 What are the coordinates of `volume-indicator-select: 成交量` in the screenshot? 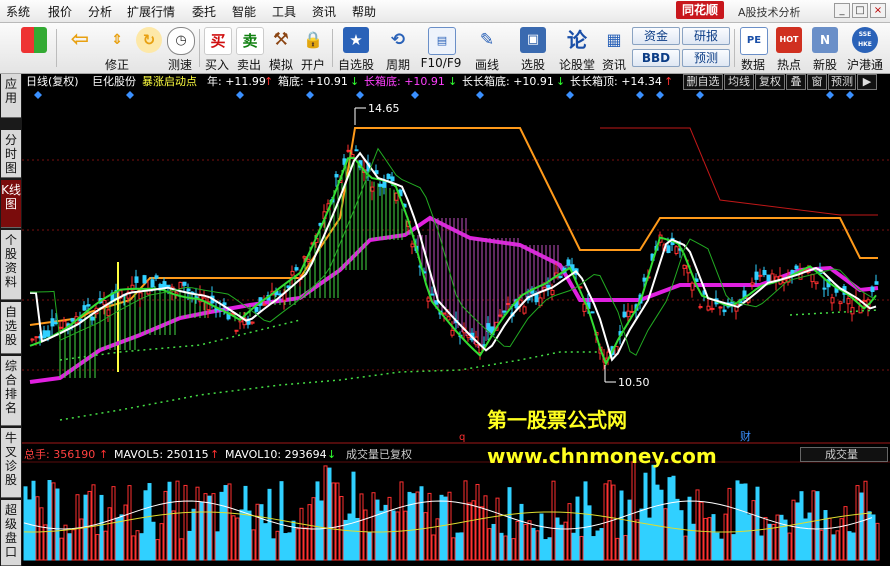 It's located at (844, 454).